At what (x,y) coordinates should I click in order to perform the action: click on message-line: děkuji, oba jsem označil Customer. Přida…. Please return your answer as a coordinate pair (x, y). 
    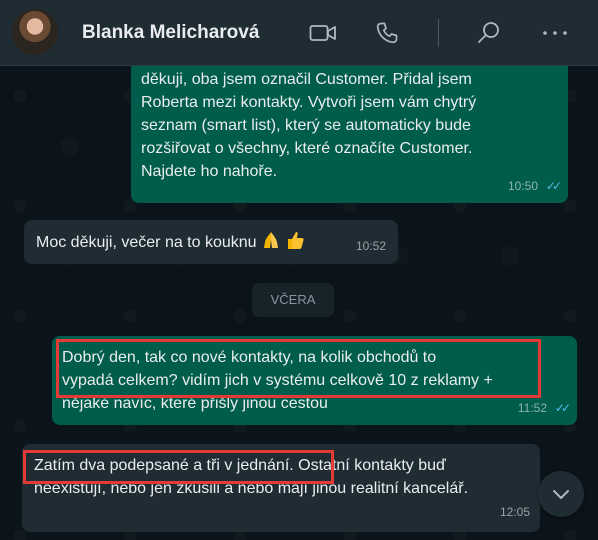
    Looking at the image, I should click on (306, 79).